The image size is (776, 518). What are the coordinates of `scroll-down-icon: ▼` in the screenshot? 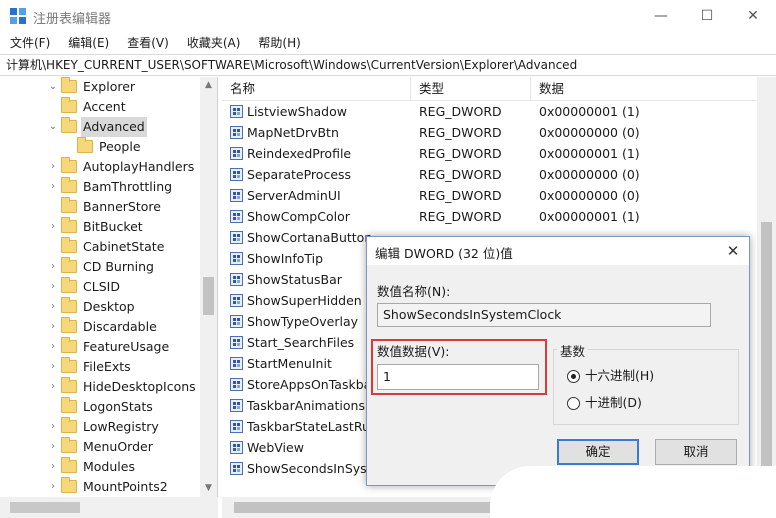 It's located at (208, 488).